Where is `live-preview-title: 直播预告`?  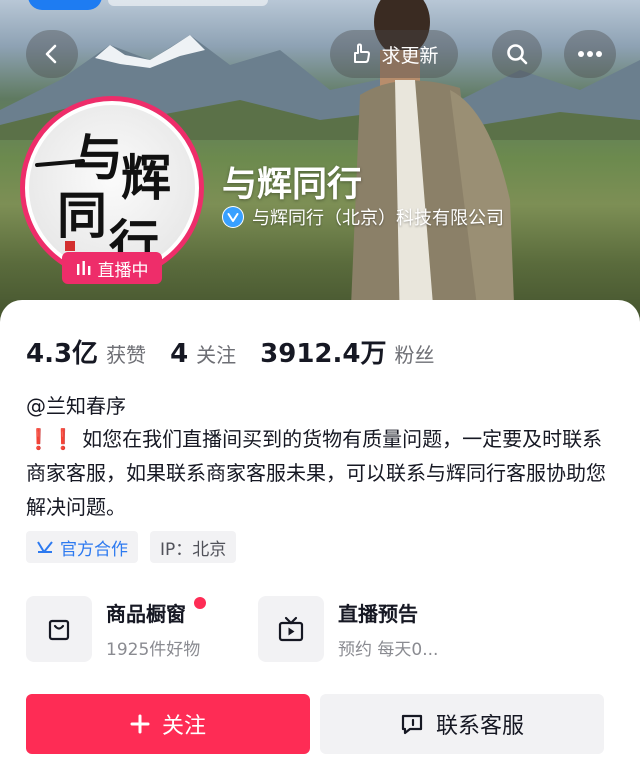
live-preview-title: 直播预告 is located at coordinates (378, 614).